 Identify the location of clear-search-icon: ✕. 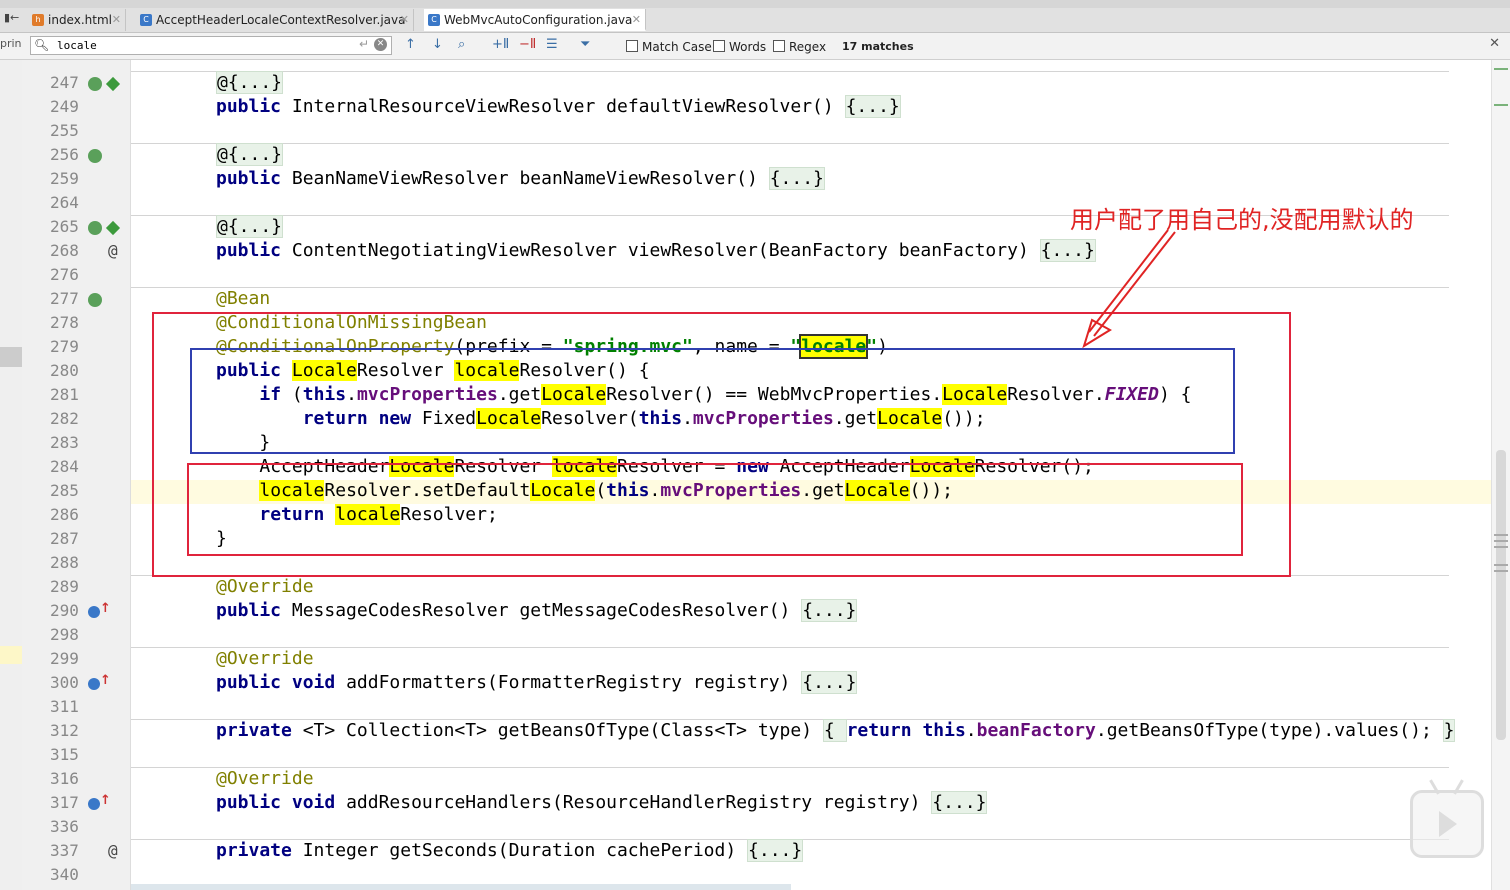
(380, 44).